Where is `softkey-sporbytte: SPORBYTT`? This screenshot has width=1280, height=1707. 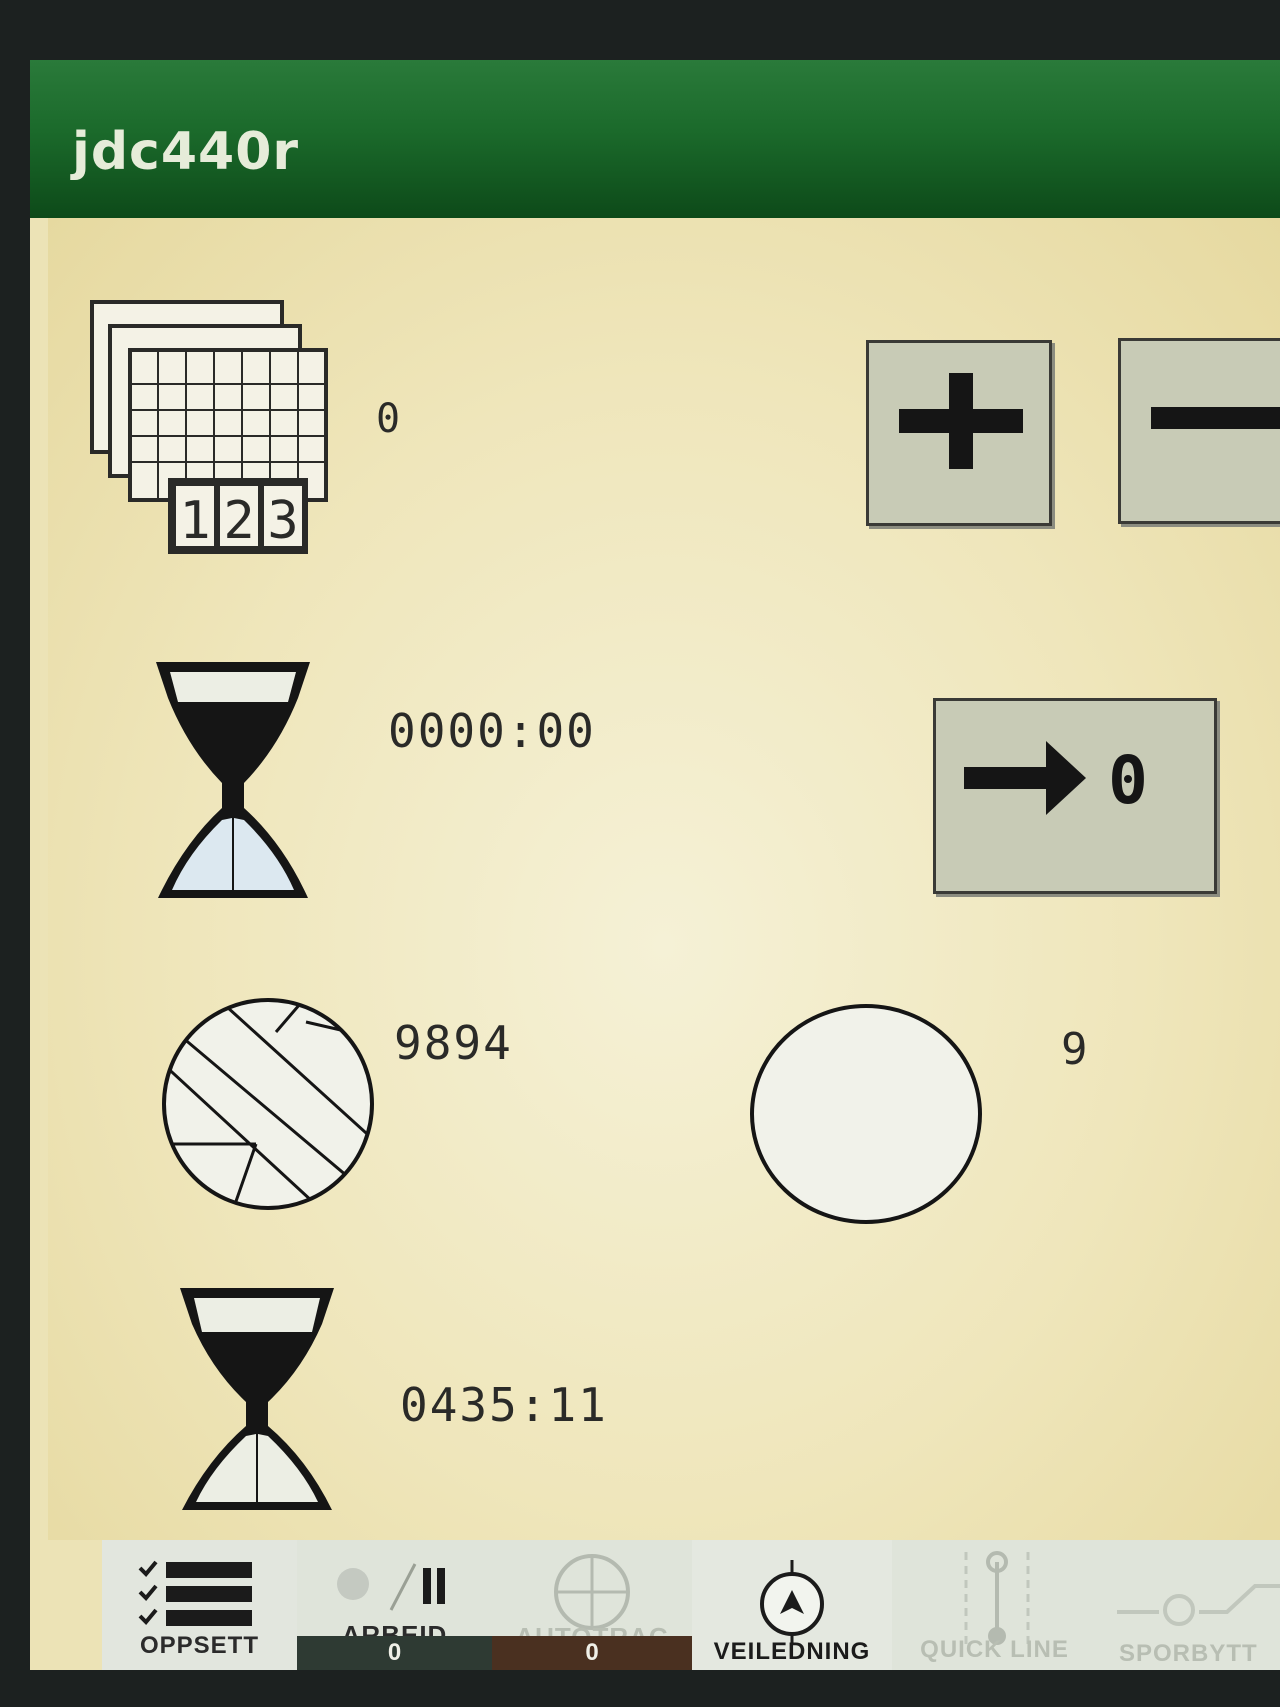 softkey-sporbytte: SPORBYTT is located at coordinates (1188, 1605).